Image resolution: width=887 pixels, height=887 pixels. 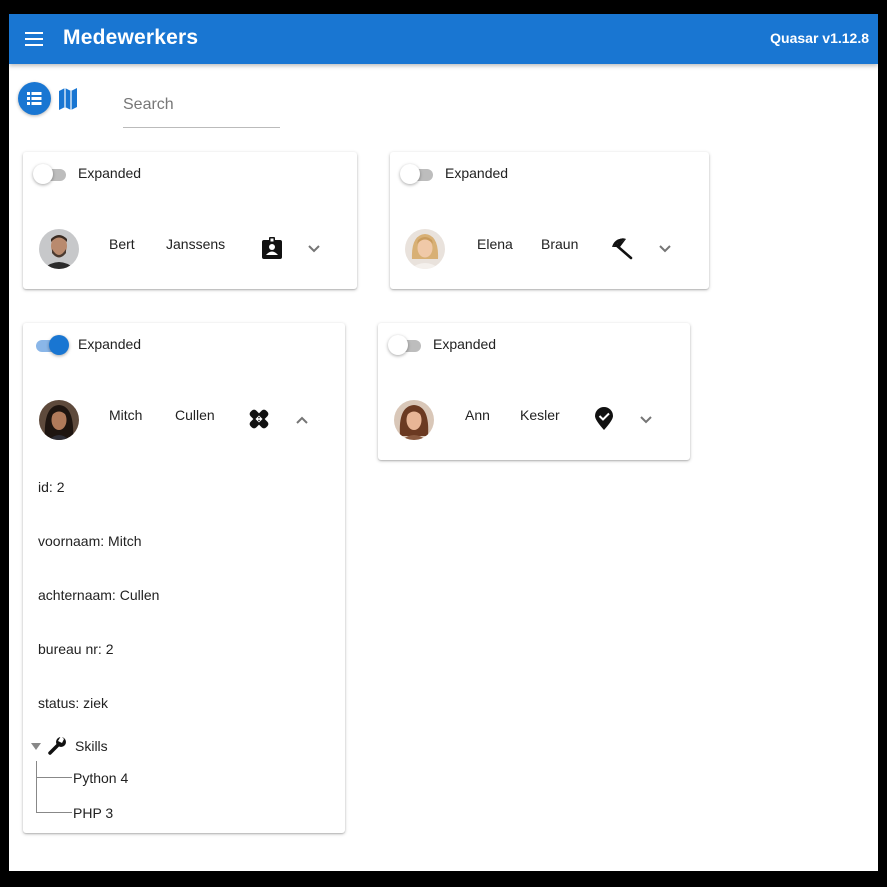 I want to click on toolbar, so click(x=443, y=104).